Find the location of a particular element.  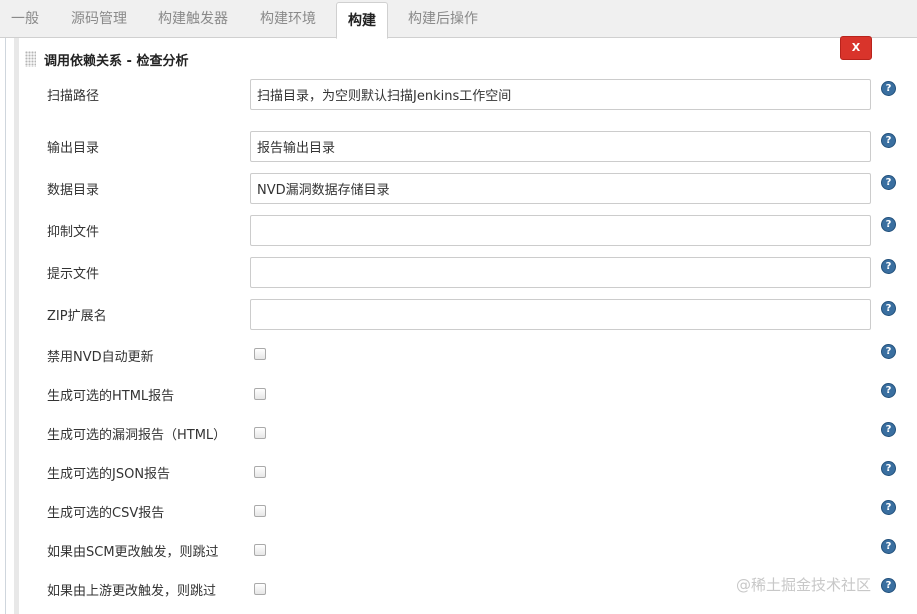

tab-general: 一般 is located at coordinates (25, 19).